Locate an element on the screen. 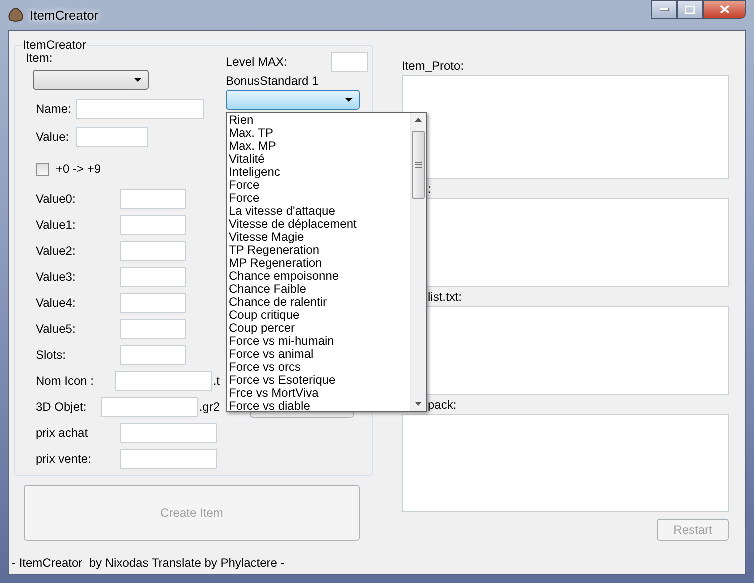 Image resolution: width=754 pixels, height=583 pixels. field-label: BonusStandard 1 is located at coordinates (272, 81).